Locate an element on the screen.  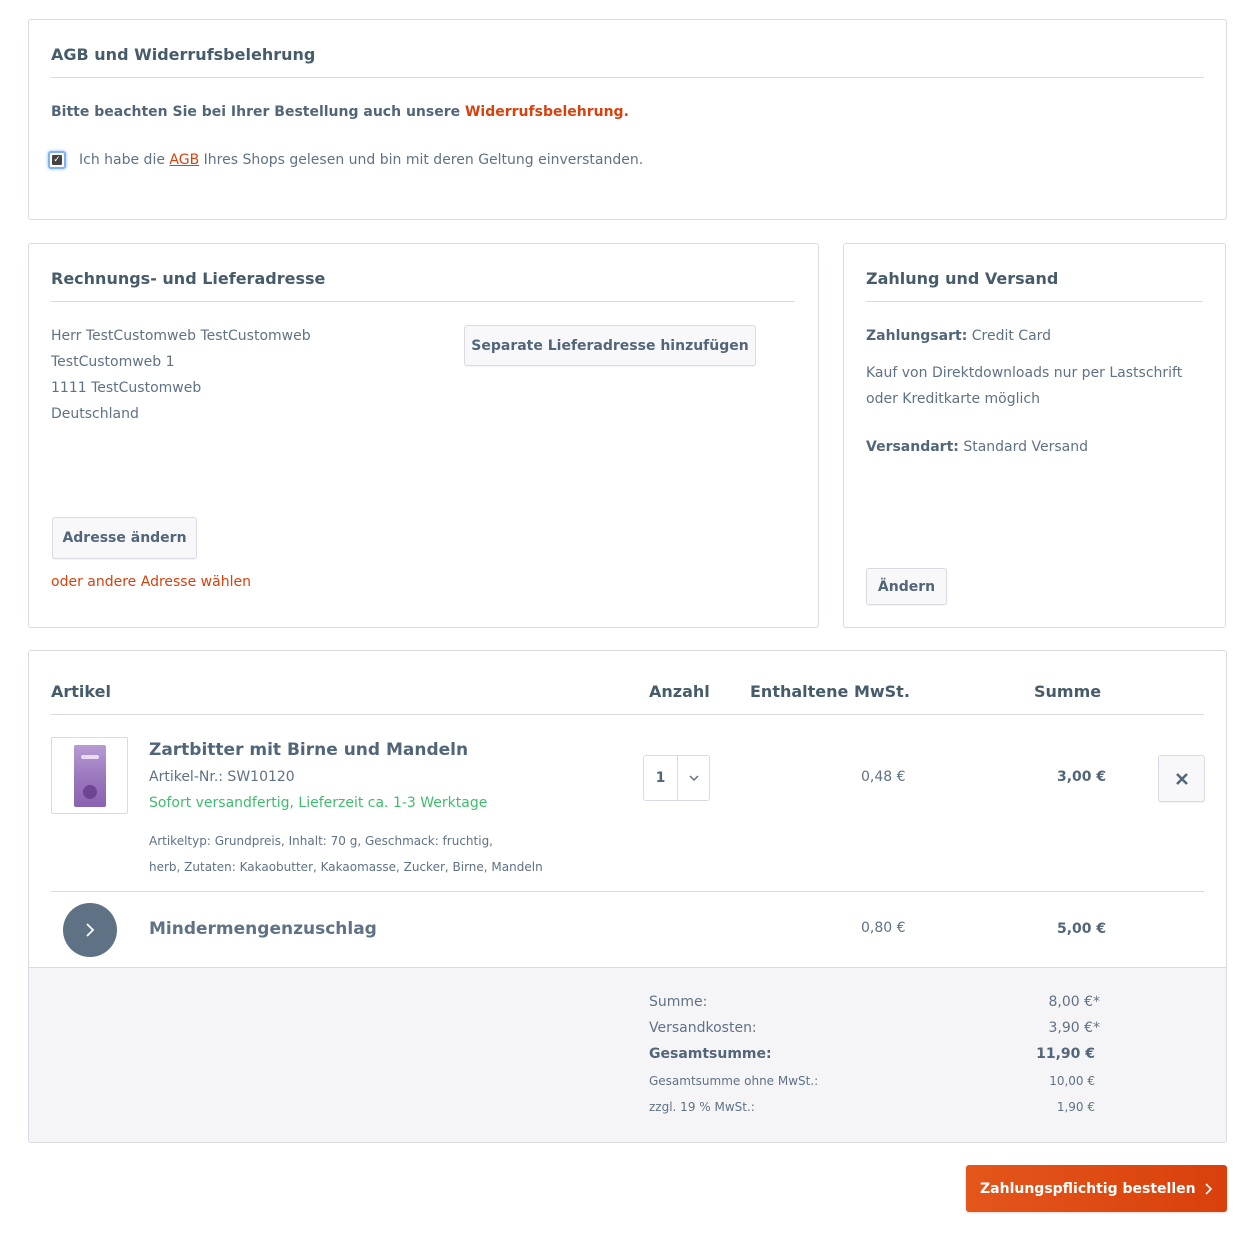
remove-item-button is located at coordinates (1181, 778).